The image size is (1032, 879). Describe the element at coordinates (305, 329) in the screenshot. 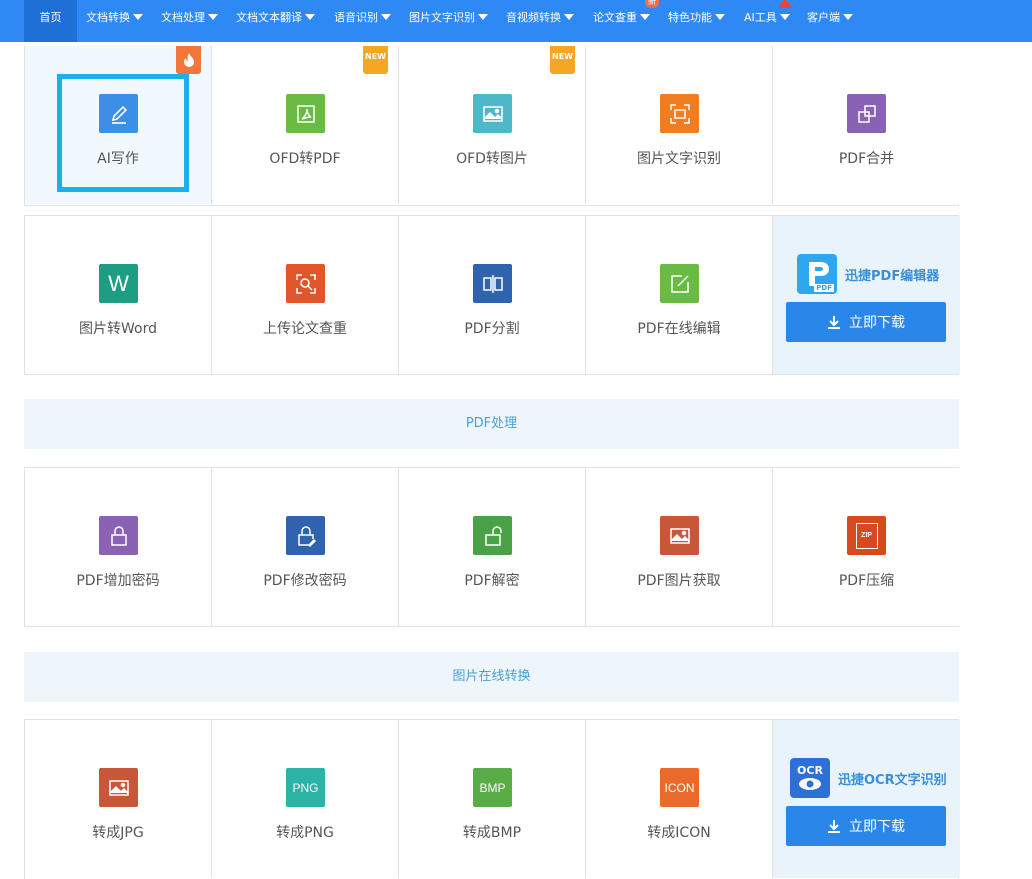

I see `tool-label: 上传论文查重` at that location.